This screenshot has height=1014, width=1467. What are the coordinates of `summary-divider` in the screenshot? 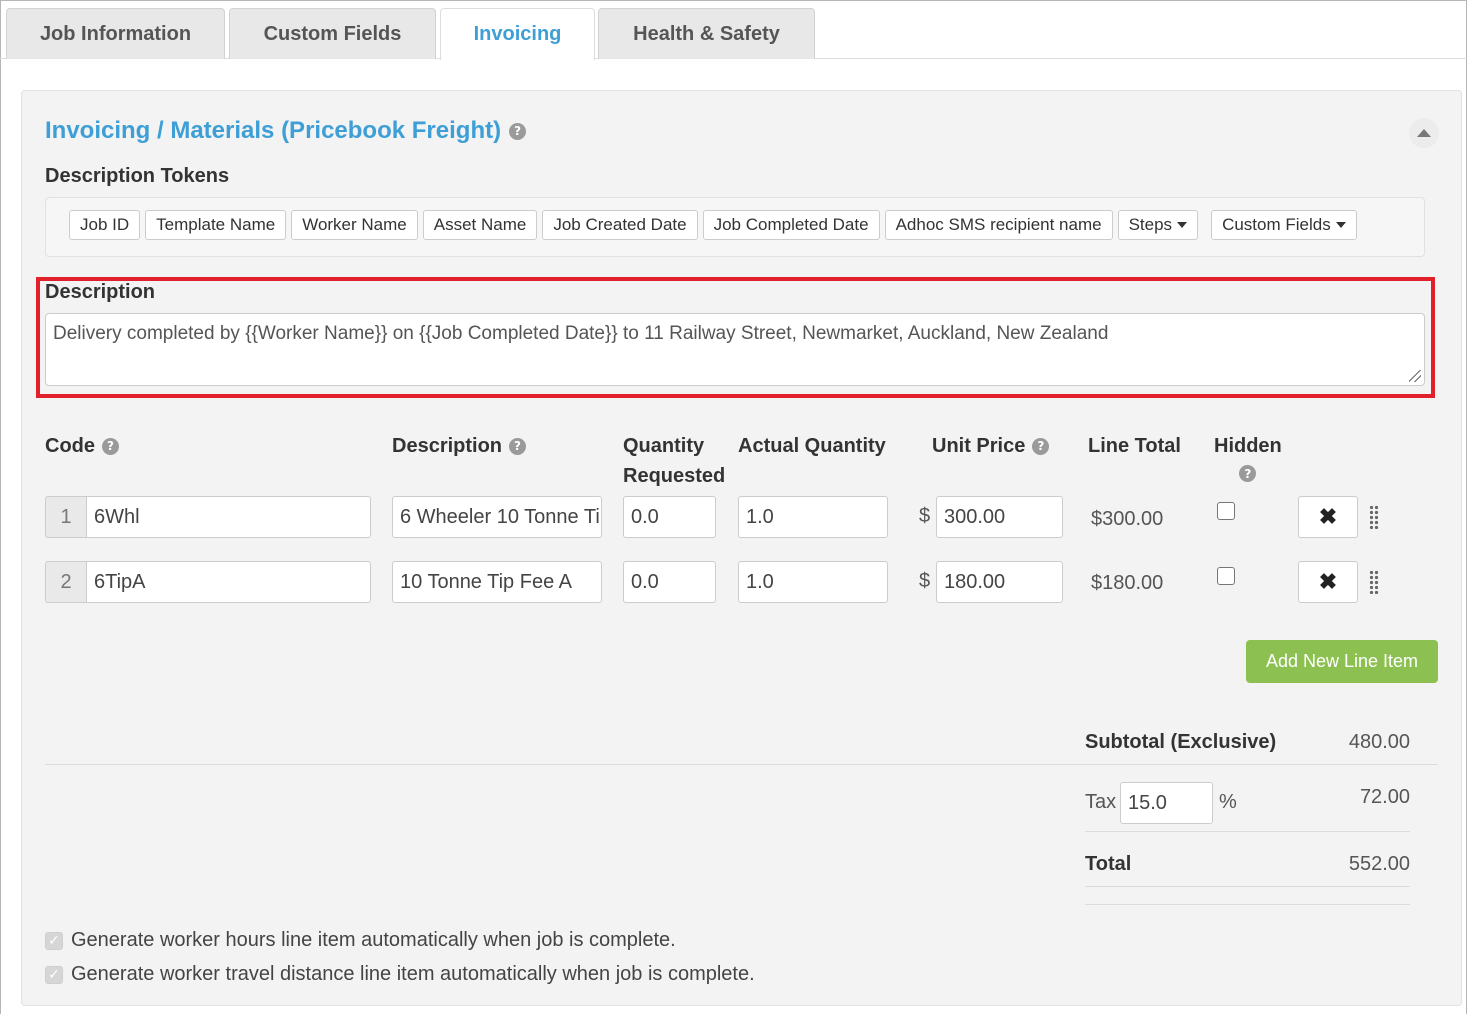 It's located at (741, 764).